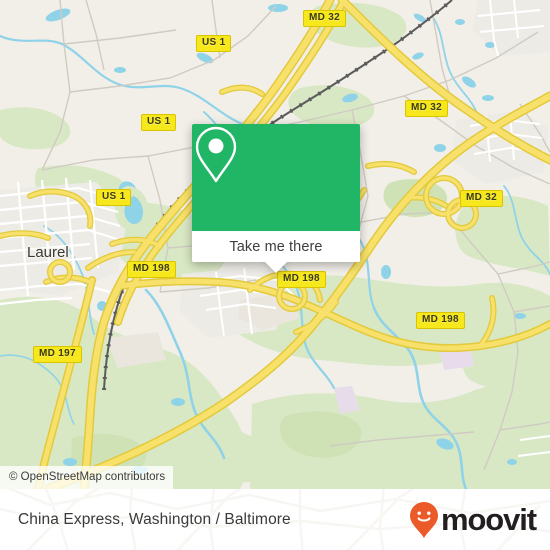  I want to click on road-shield-md32-mid: MD 32, so click(426, 108).